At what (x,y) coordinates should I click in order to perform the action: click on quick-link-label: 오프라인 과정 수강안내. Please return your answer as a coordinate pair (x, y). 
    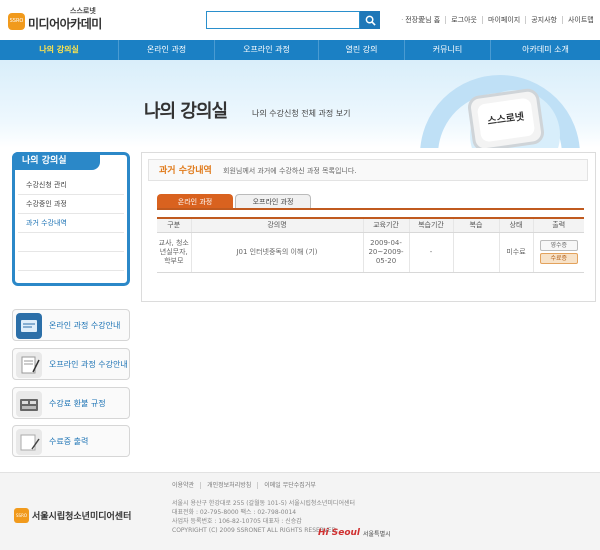
    Looking at the image, I should click on (88, 364).